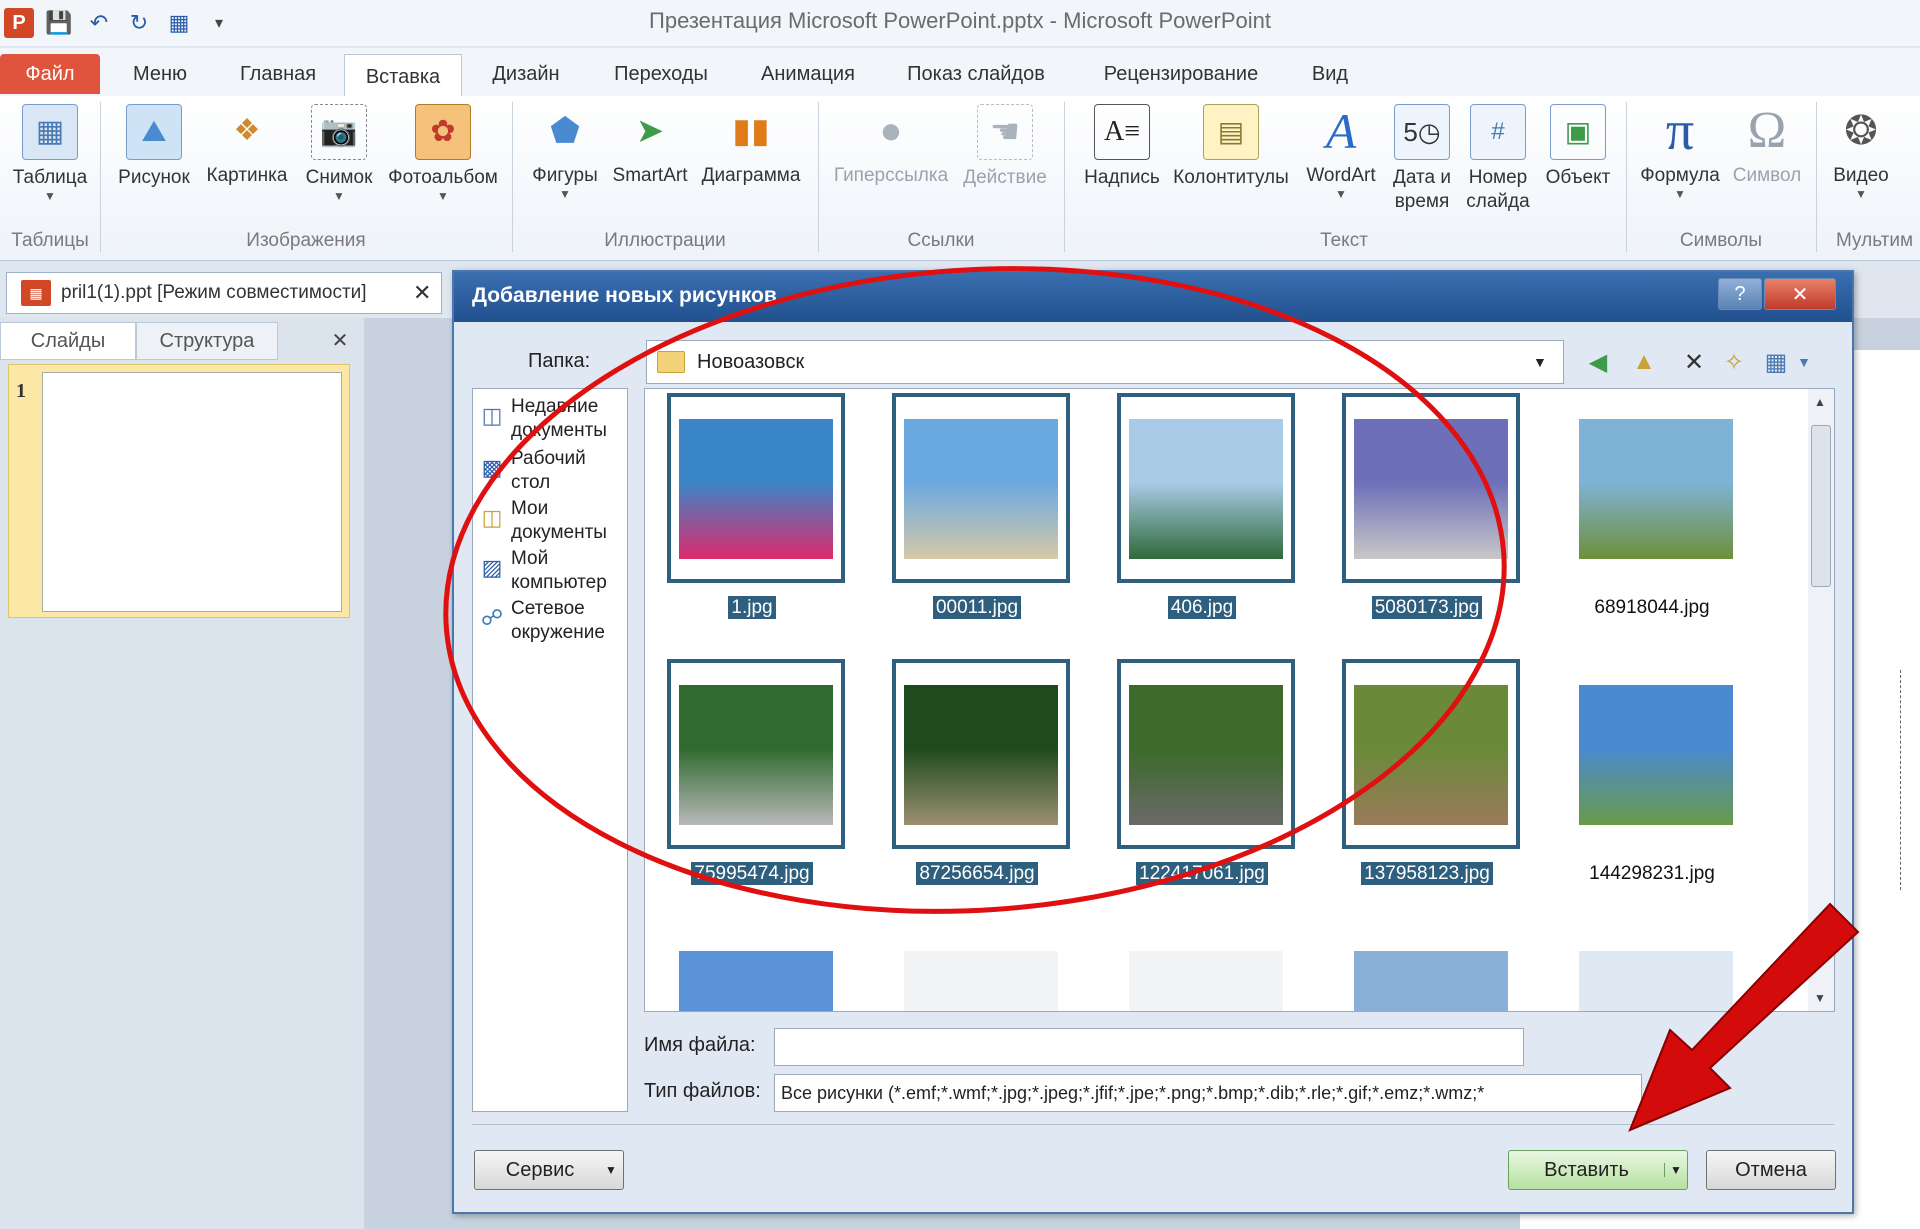 The width and height of the screenshot is (1920, 1229). Describe the element at coordinates (751, 146) in the screenshot. I see `chart-button: ▮▮ Диаграмма` at that location.